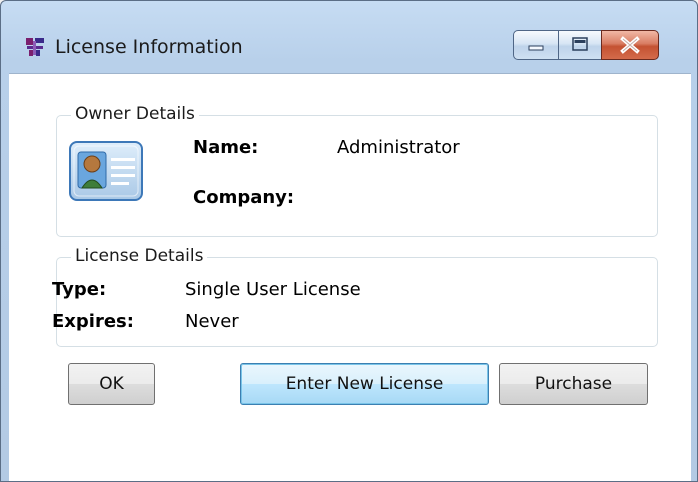 This screenshot has height=482, width=698. I want to click on name-label: Name:, so click(226, 147).